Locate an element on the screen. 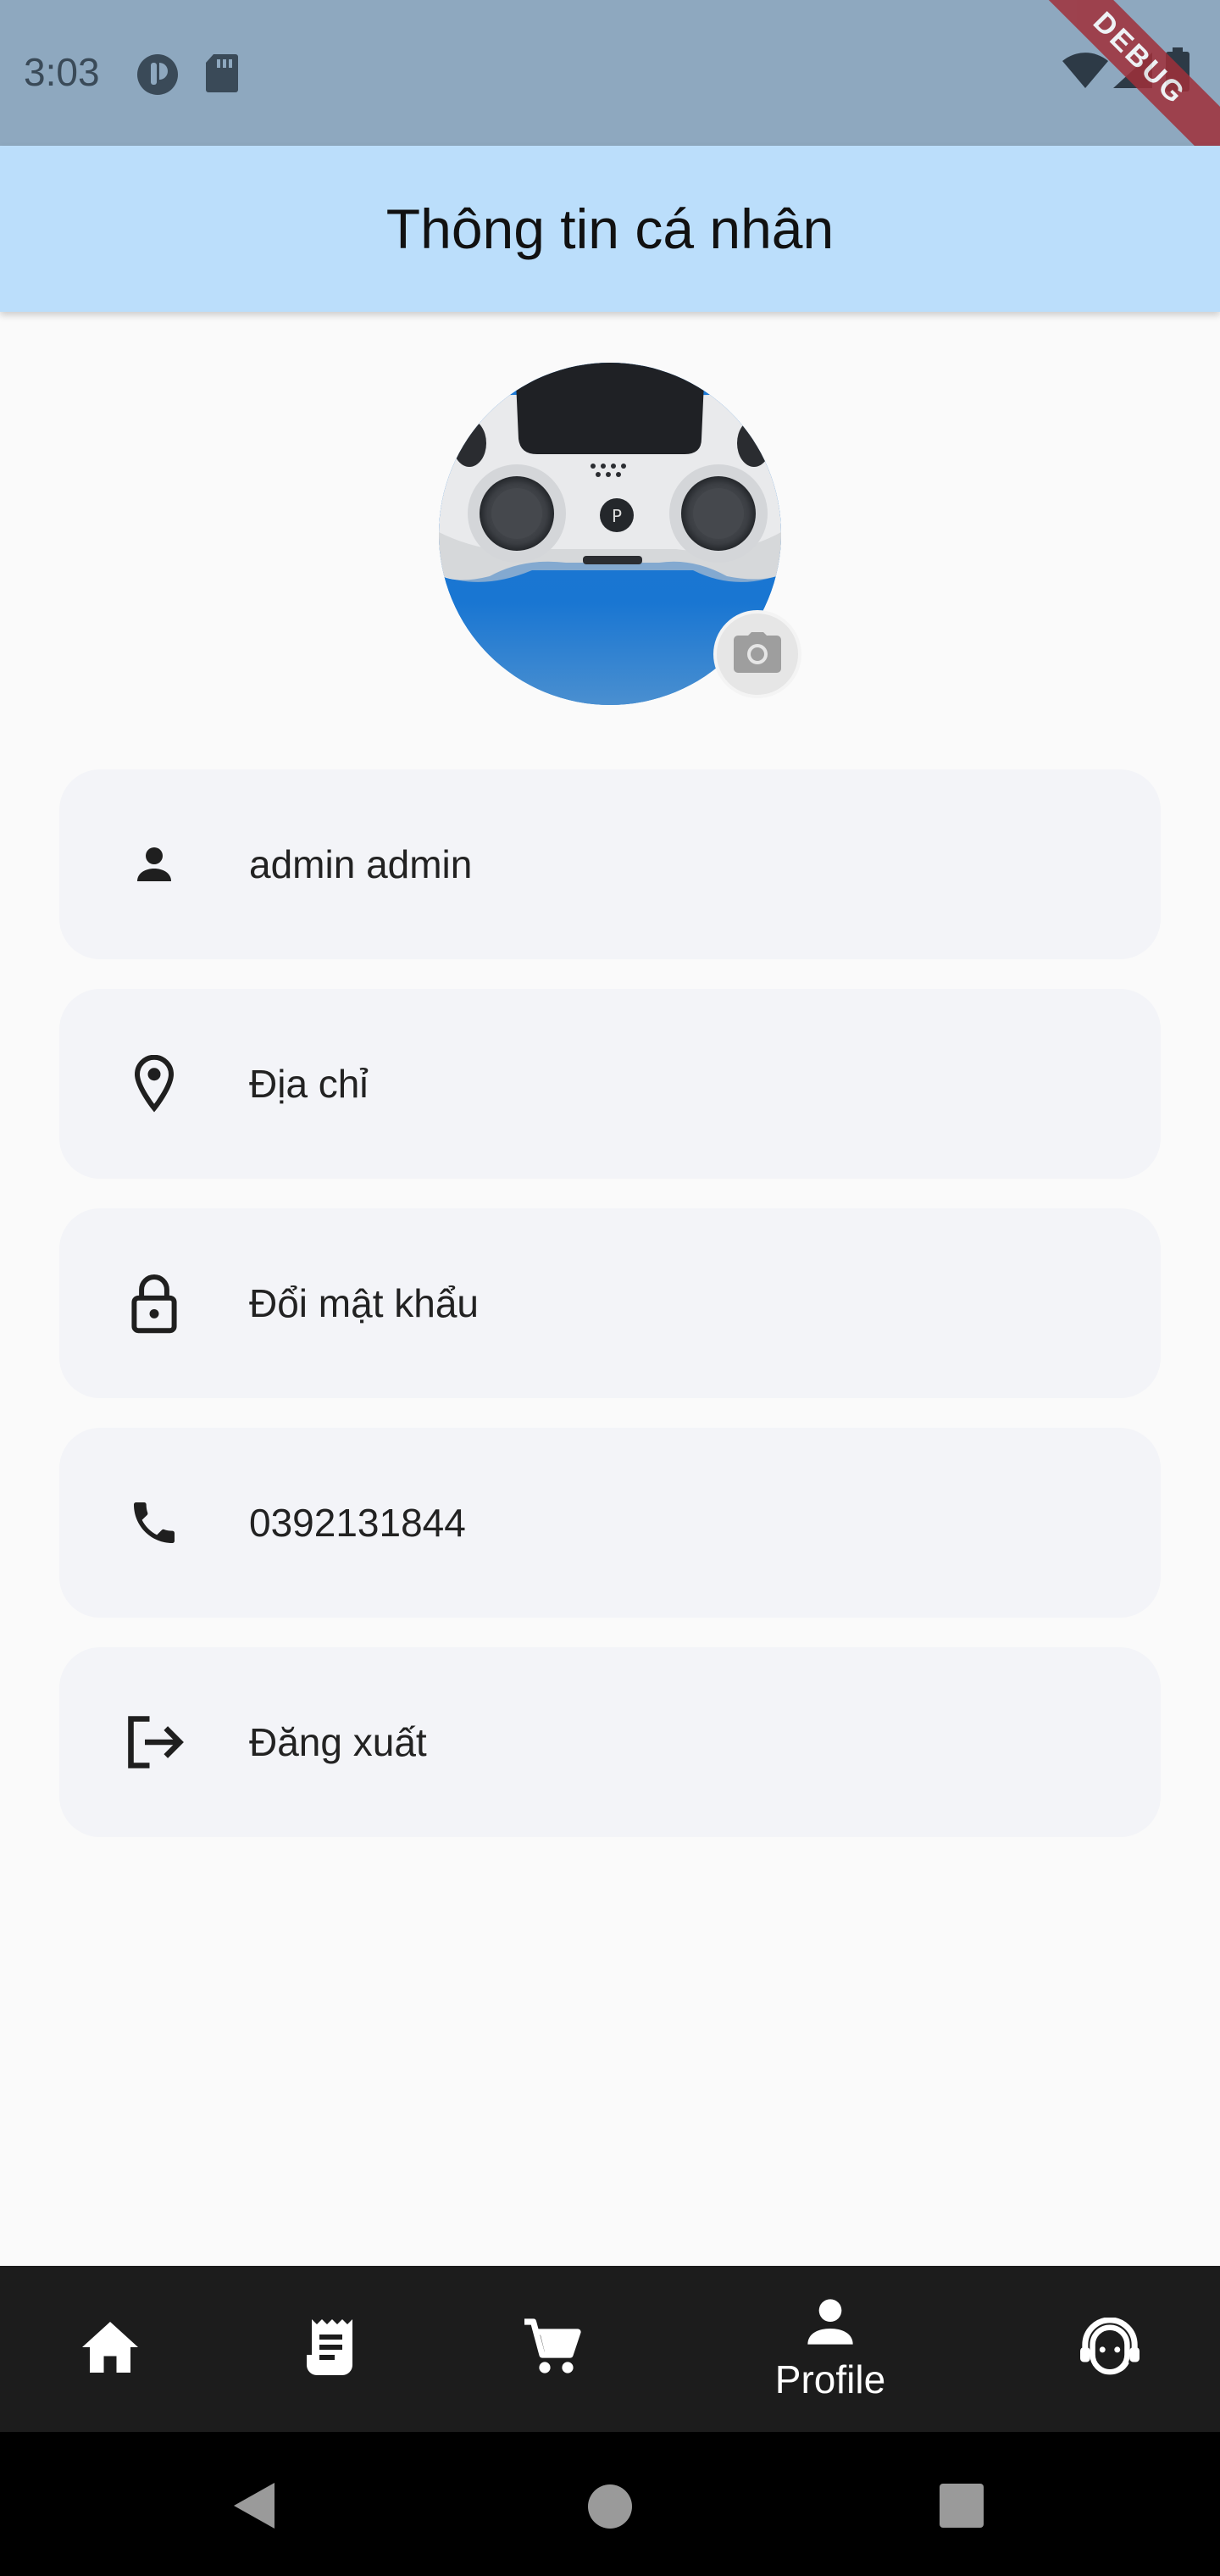 The width and height of the screenshot is (1220, 2576). nav-item-home is located at coordinates (110, 2349).